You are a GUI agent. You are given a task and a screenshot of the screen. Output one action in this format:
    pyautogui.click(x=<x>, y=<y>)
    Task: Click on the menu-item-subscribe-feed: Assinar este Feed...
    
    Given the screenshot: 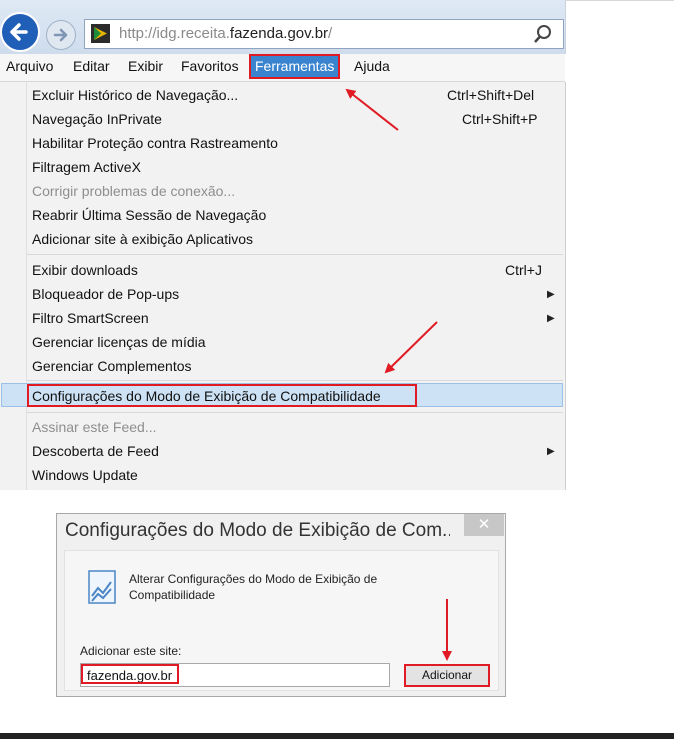 What is the action you would take?
    pyautogui.click(x=94, y=427)
    